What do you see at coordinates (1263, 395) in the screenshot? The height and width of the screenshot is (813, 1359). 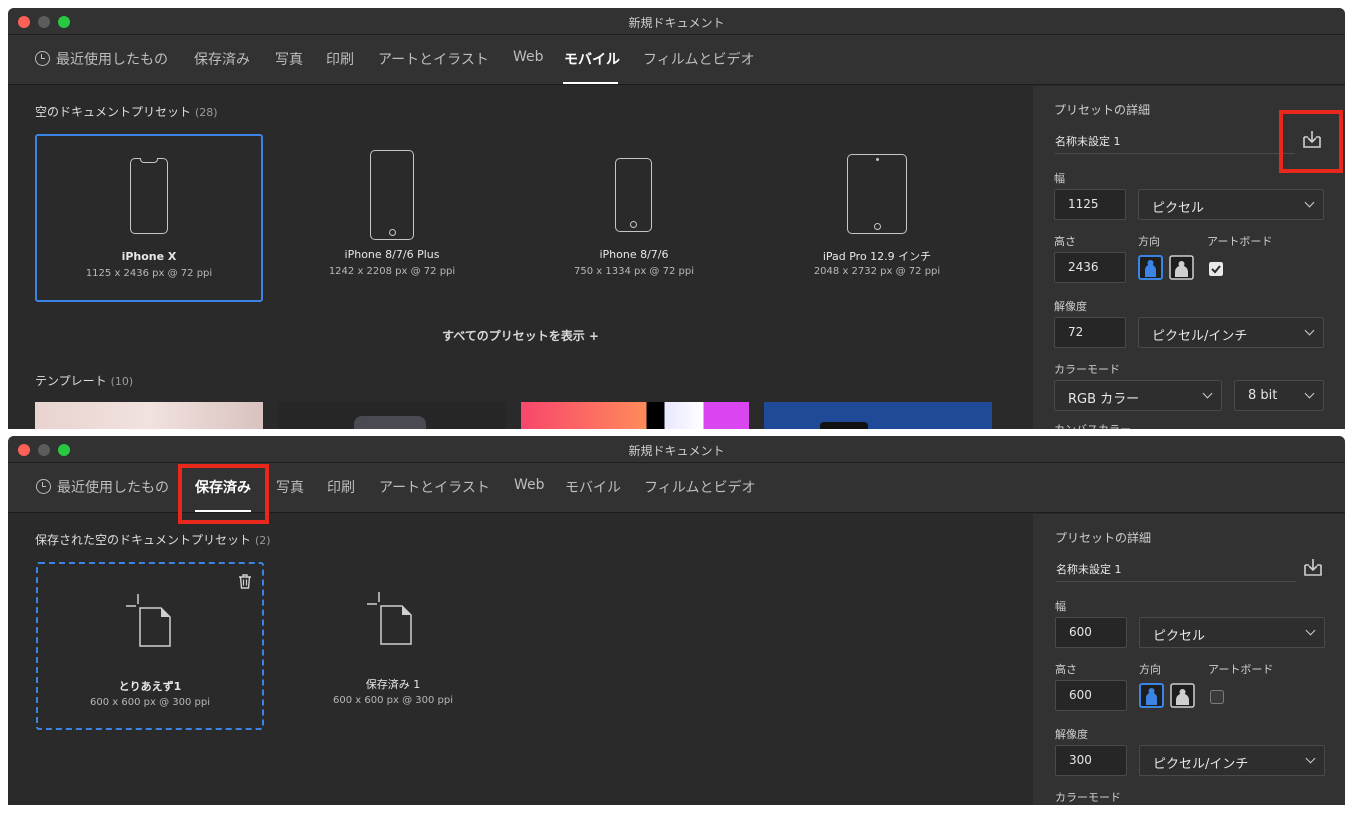 I see `select-value: 8 bit` at bounding box center [1263, 395].